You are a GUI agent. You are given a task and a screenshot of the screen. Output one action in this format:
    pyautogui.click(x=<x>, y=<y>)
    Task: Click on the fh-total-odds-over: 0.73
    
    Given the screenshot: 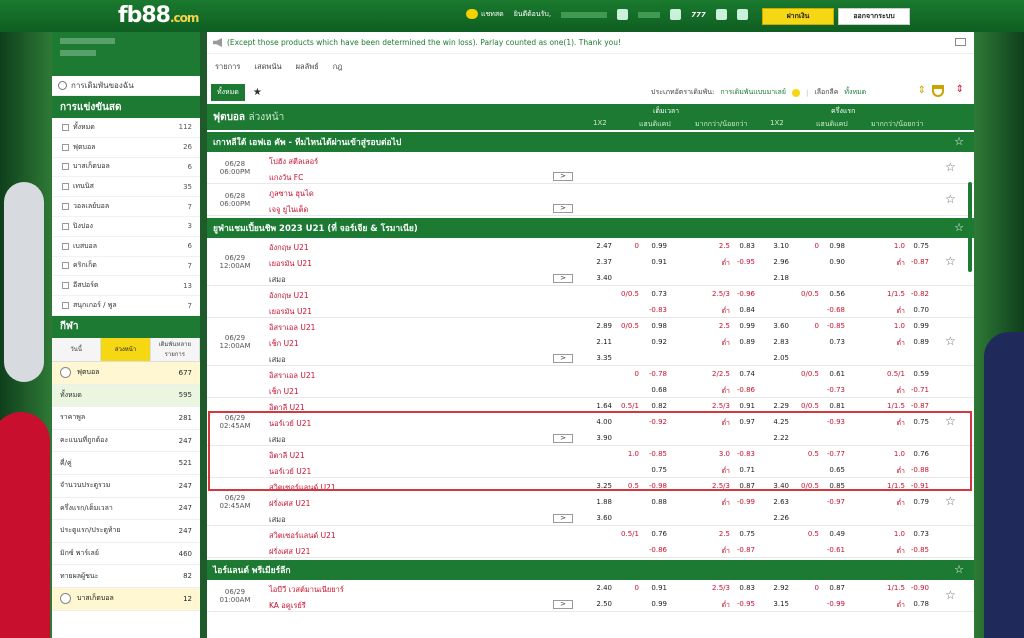 What is the action you would take?
    pyautogui.click(x=914, y=534)
    